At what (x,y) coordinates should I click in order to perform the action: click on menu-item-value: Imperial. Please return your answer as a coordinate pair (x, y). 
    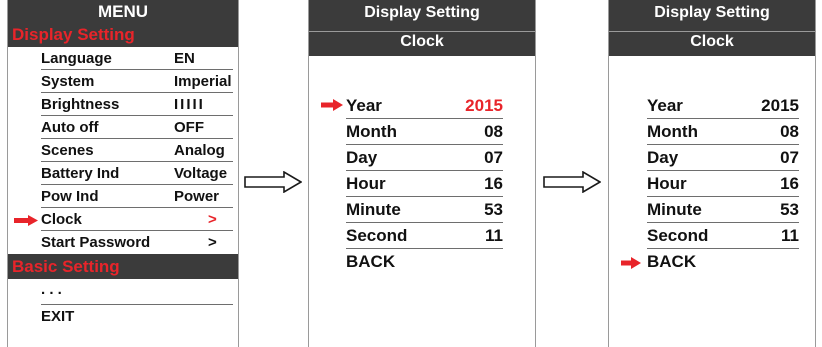
    Looking at the image, I should click on (203, 81).